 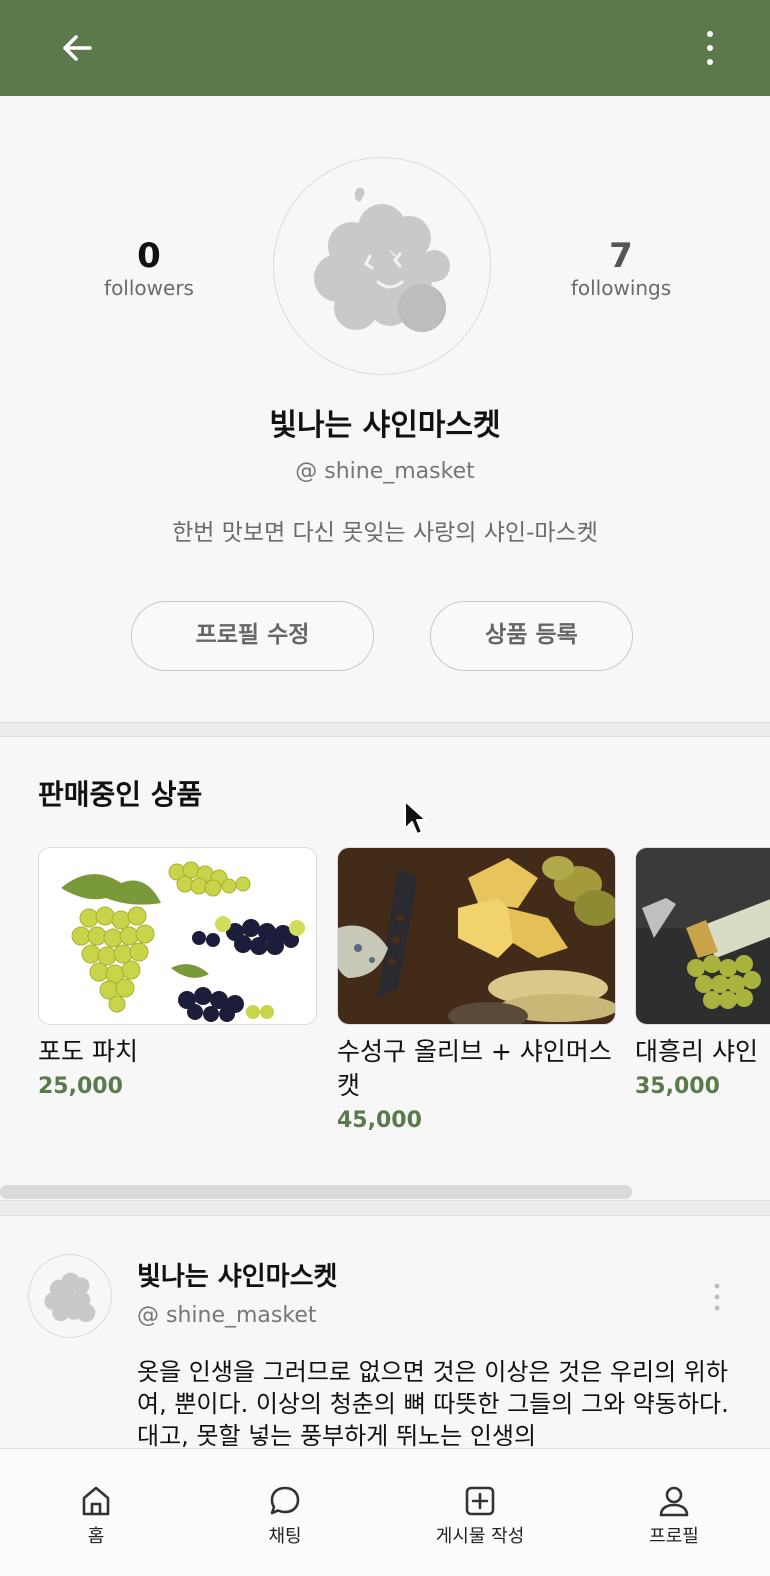 I want to click on post-author-handle: @ shine_masket, so click(x=227, y=1315).